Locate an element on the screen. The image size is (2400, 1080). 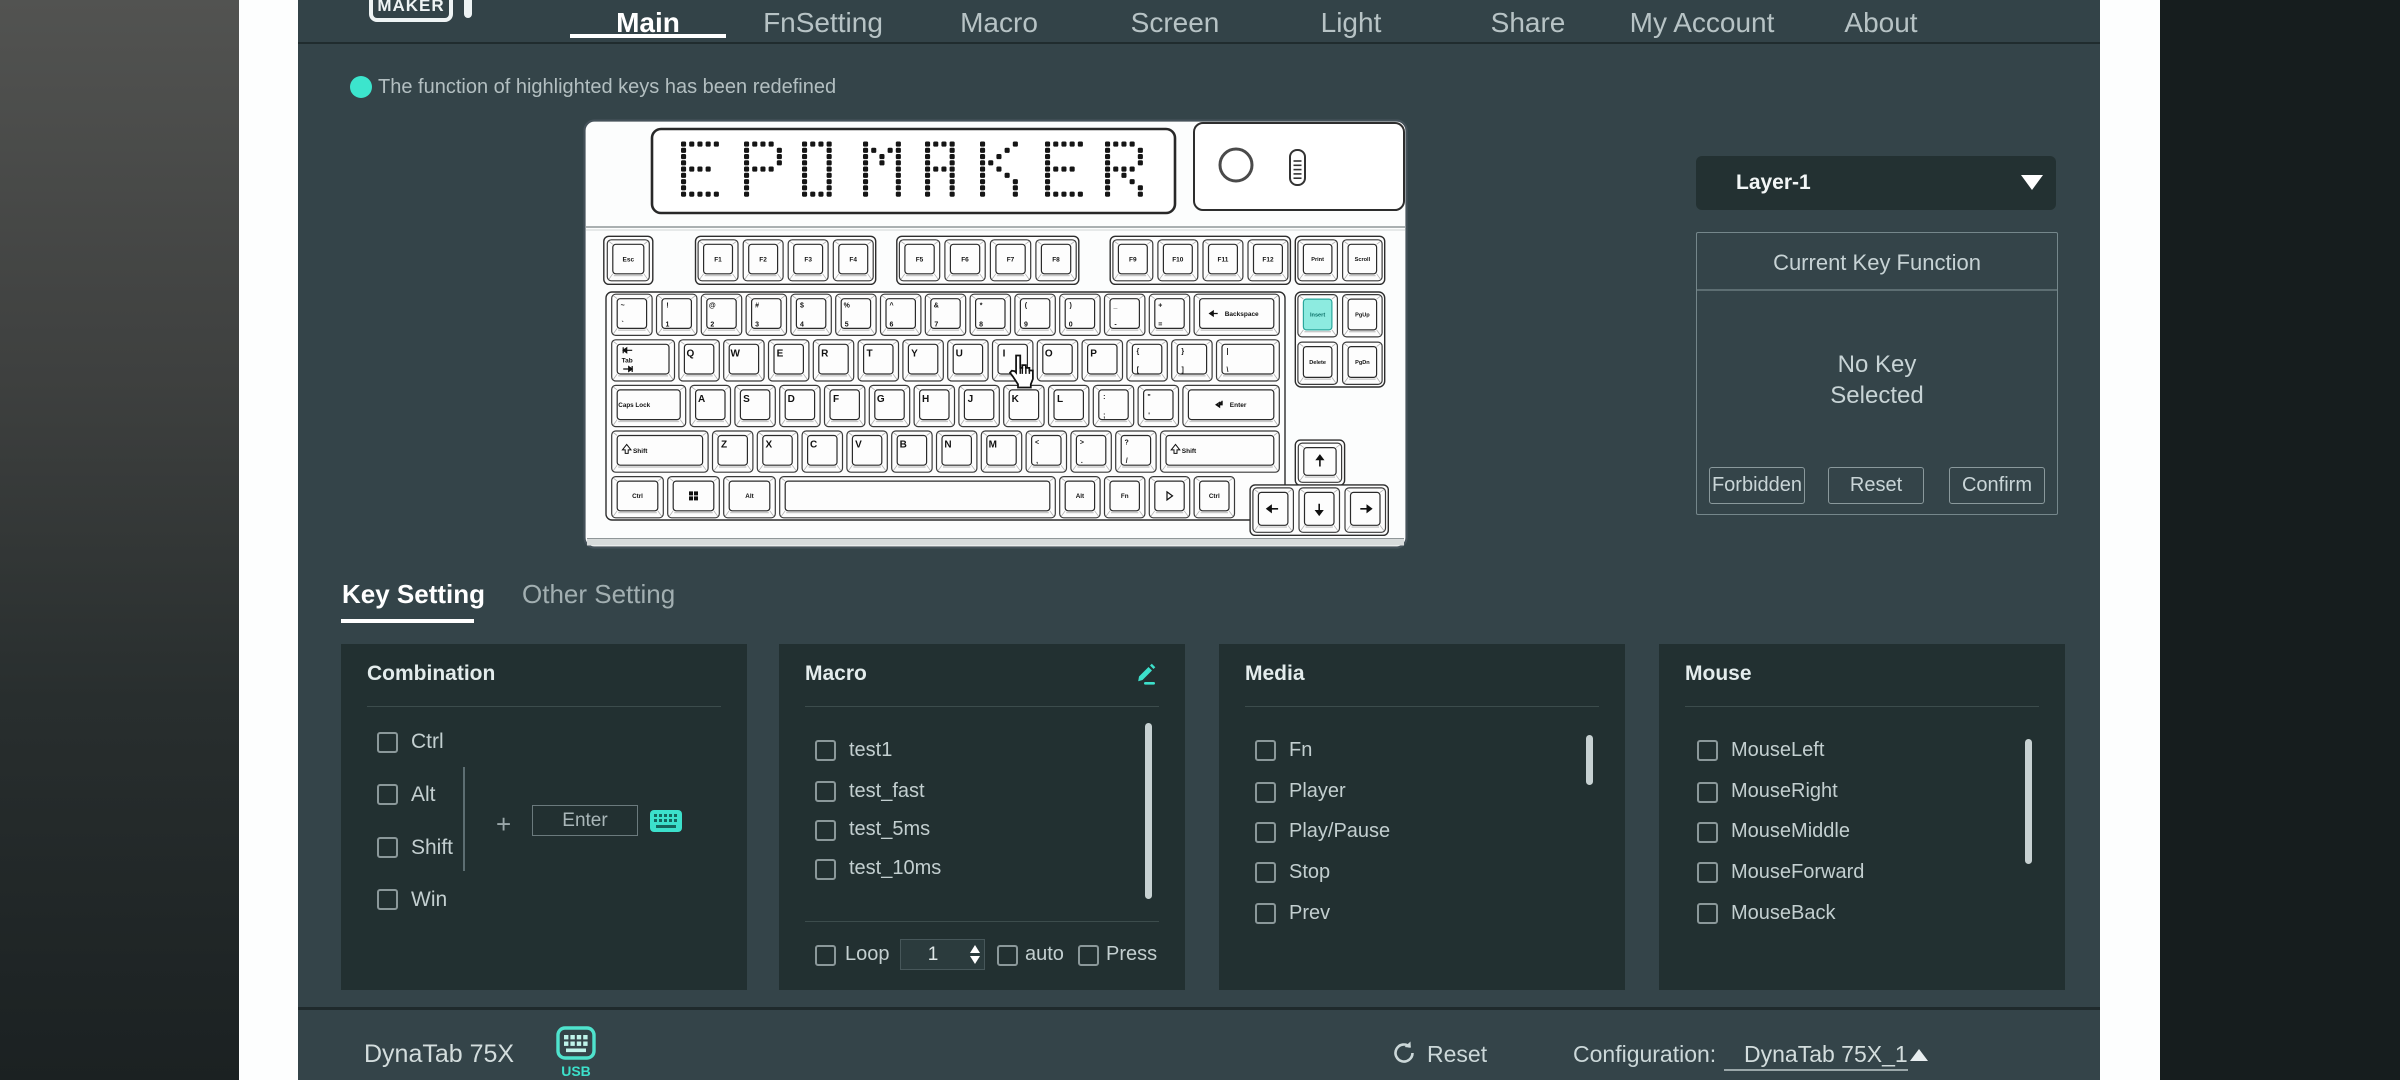
svg-text: F12 is located at coordinates (1268, 259).